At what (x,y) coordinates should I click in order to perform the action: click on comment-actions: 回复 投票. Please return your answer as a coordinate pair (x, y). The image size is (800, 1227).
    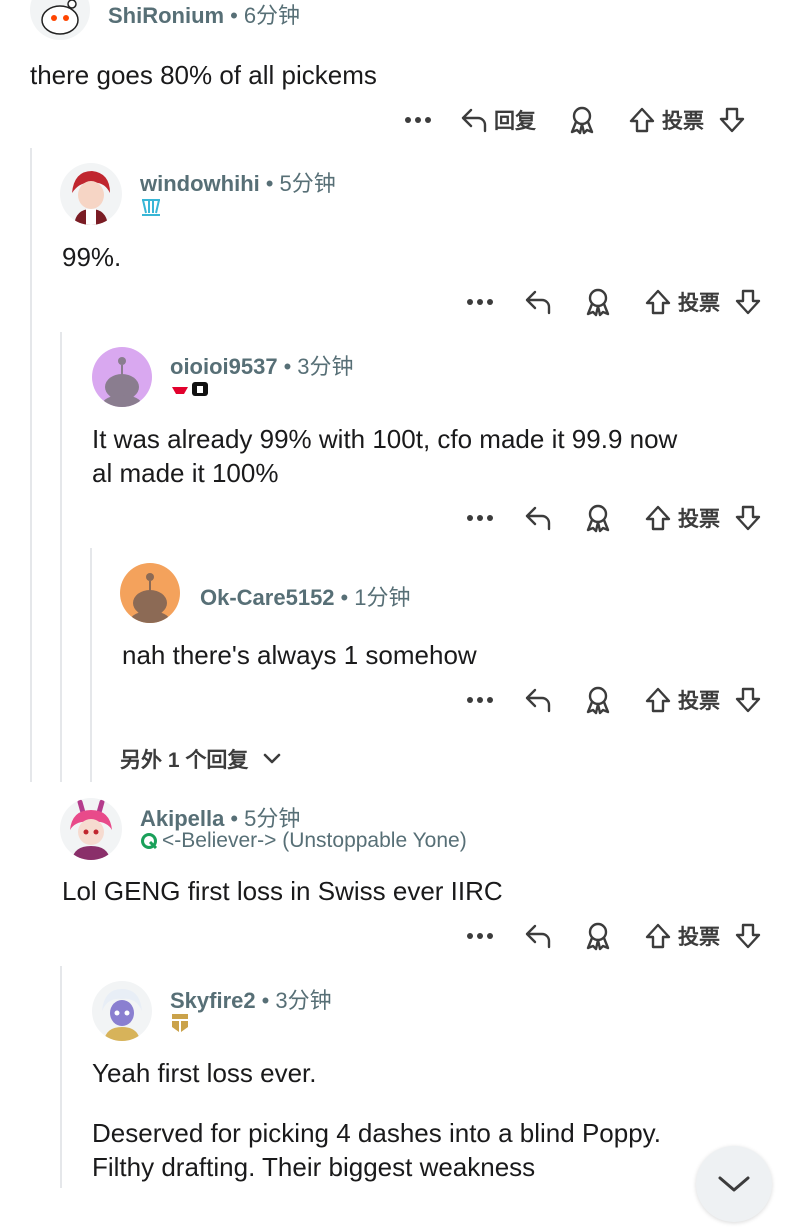
    Looking at the image, I should click on (572, 120).